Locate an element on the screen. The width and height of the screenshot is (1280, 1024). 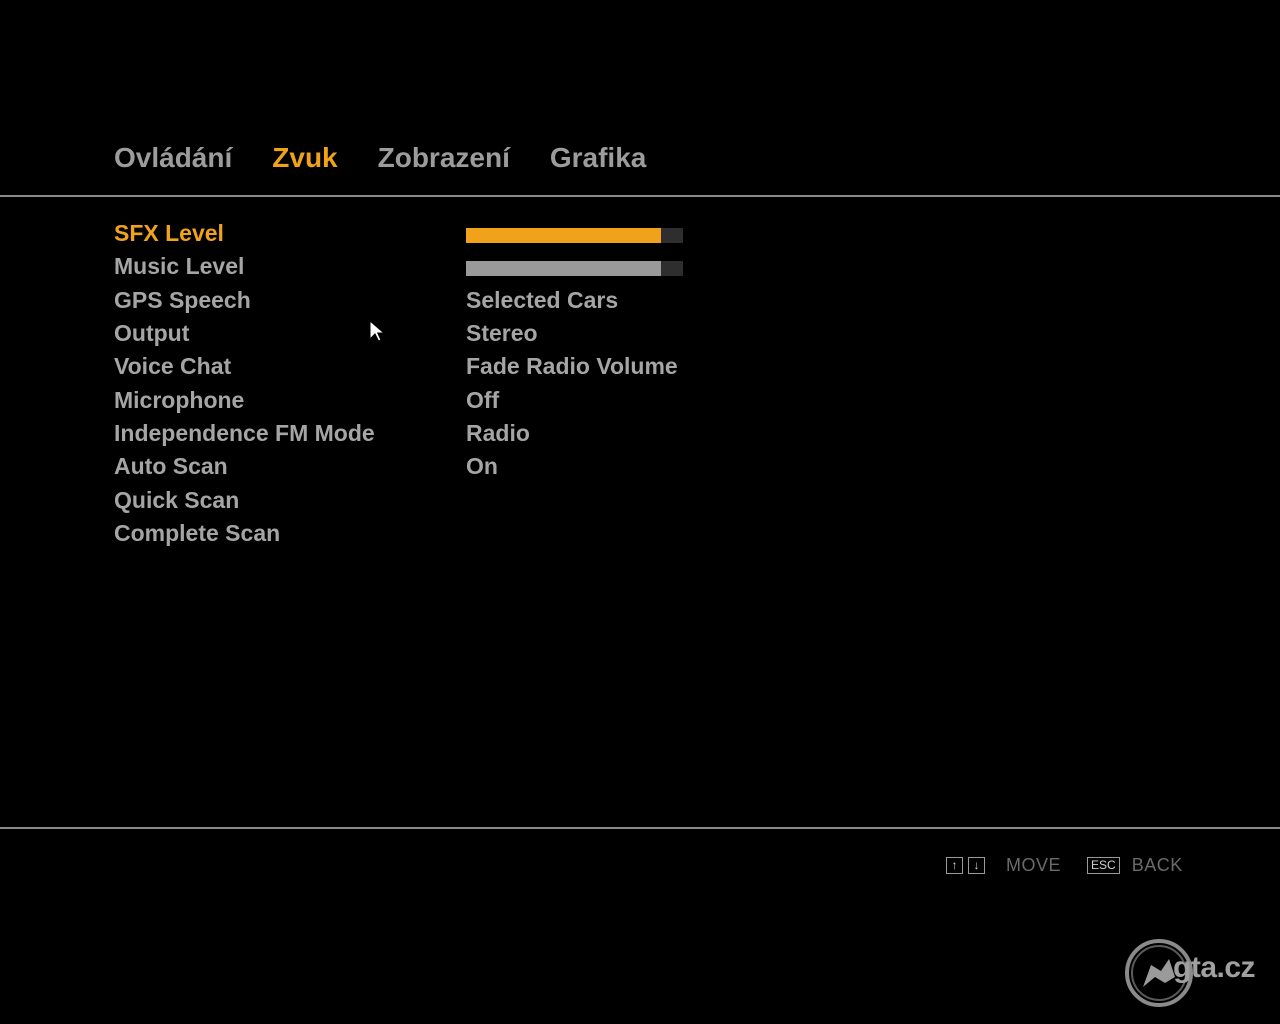
setting-label: Independence FM Mode is located at coordinates (244, 432).